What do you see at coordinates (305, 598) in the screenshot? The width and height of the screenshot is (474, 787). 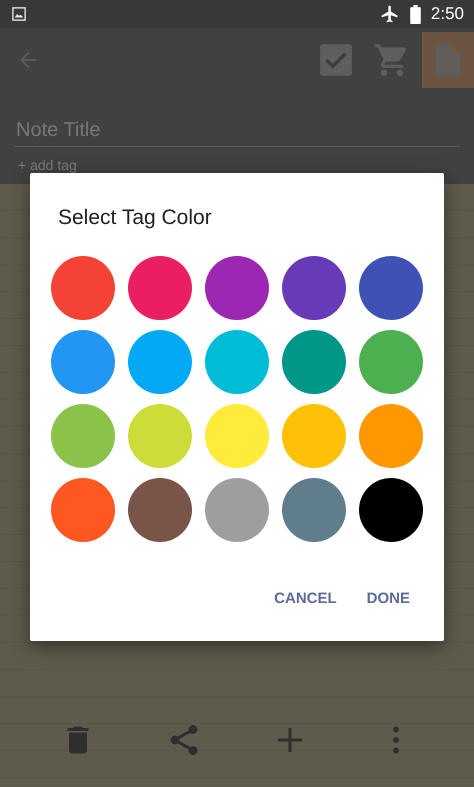 I see `cancel-button: CANCEL` at bounding box center [305, 598].